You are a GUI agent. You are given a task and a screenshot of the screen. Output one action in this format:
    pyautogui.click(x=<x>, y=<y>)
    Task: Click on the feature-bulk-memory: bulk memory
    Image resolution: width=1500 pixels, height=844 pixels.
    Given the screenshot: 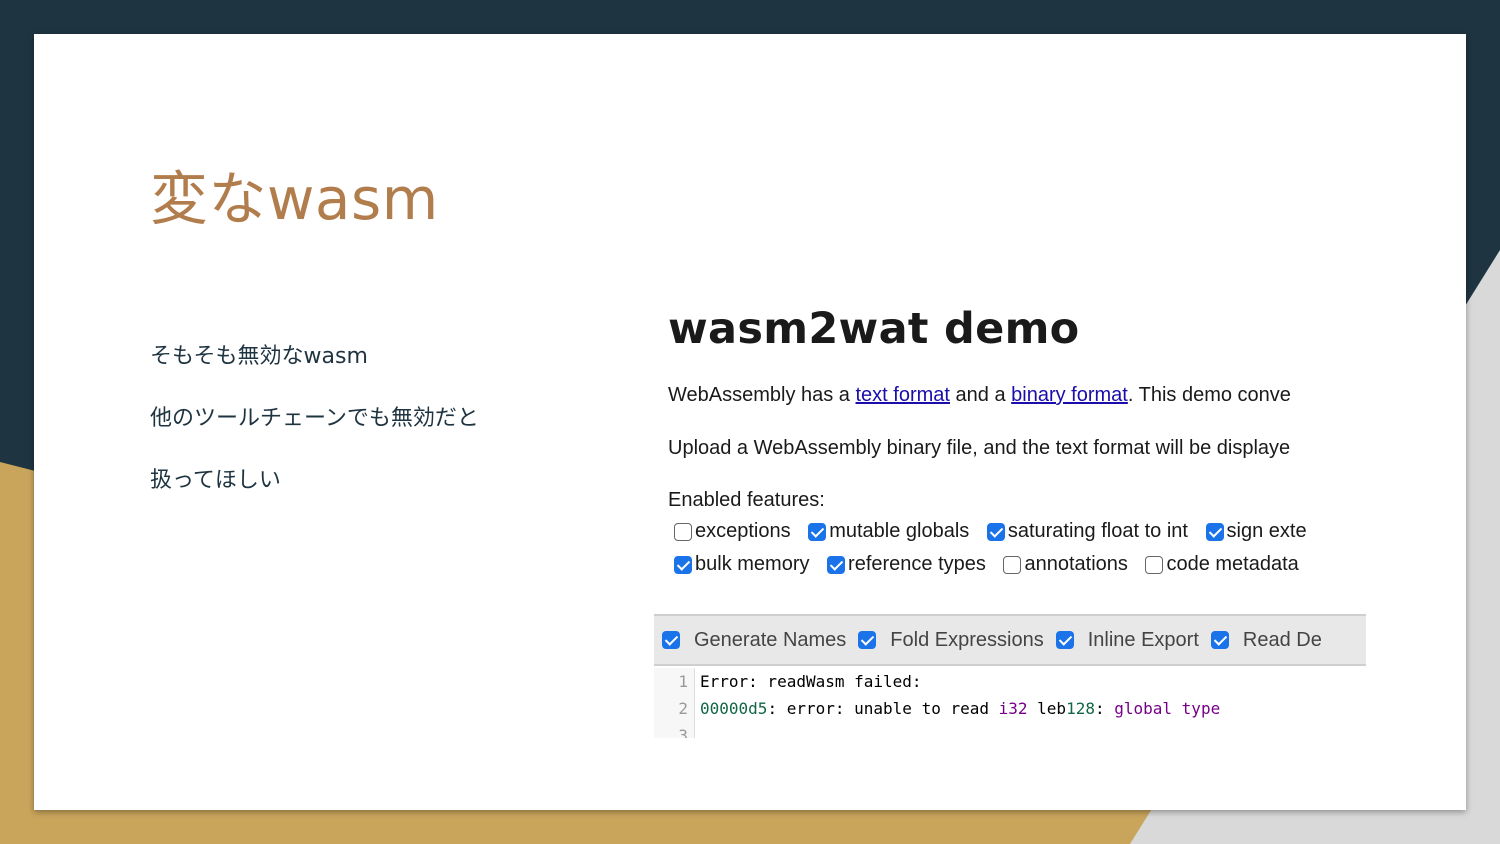 What is the action you would take?
    pyautogui.click(x=741, y=564)
    